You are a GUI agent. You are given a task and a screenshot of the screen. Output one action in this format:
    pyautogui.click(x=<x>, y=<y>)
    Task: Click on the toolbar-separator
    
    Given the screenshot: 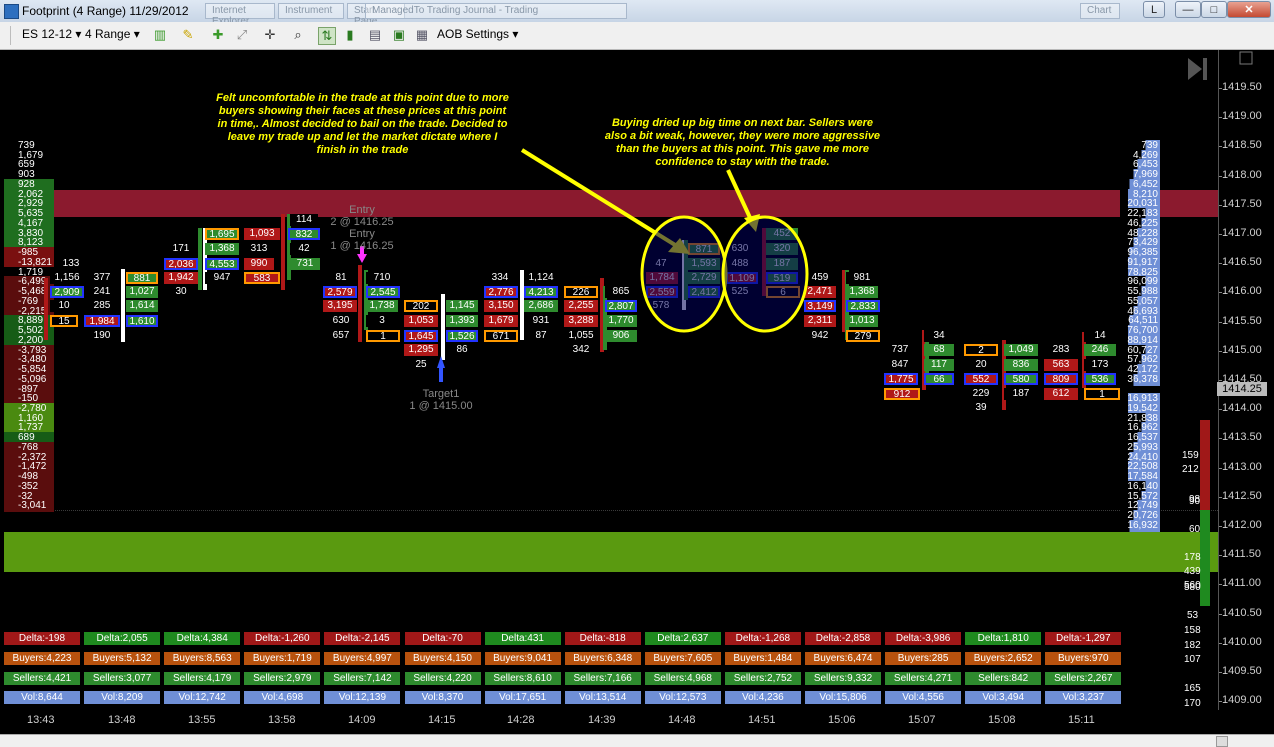 What is the action you would take?
    pyautogui.click(x=10, y=35)
    